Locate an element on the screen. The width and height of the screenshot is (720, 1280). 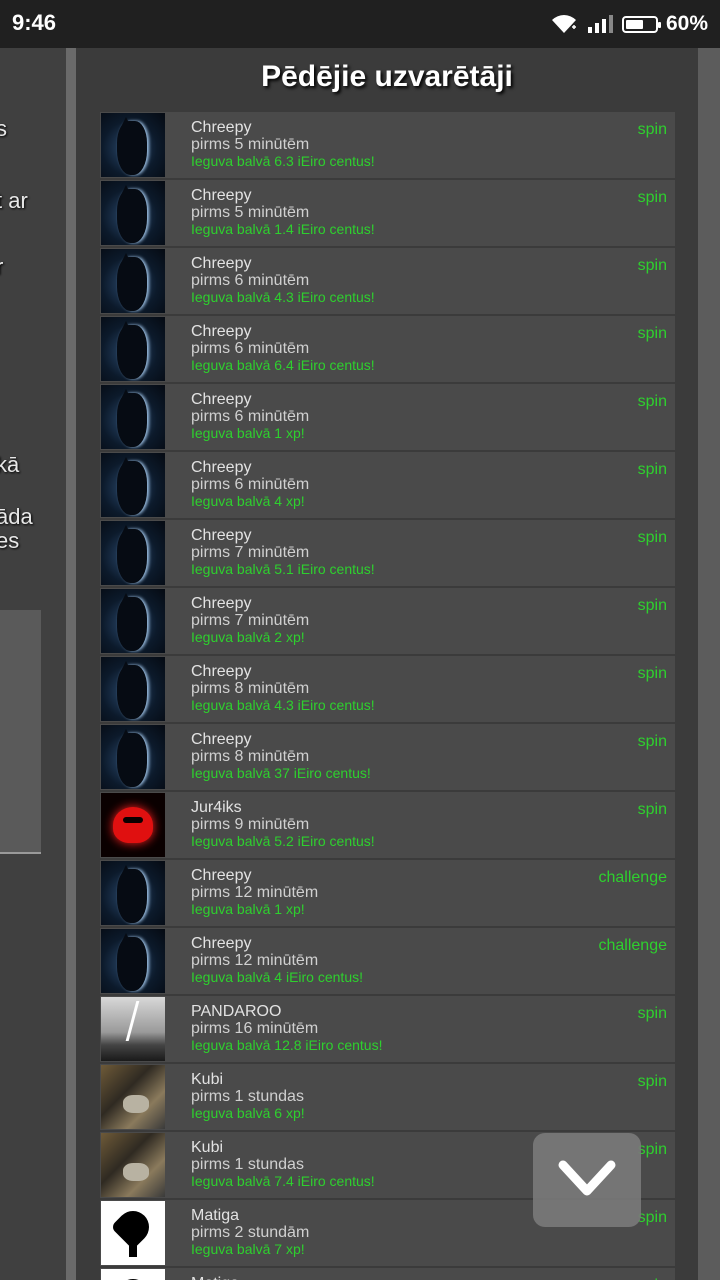
winner-prize: Ieguva balvā 1.4 iEiro centus! is located at coordinates (283, 229).